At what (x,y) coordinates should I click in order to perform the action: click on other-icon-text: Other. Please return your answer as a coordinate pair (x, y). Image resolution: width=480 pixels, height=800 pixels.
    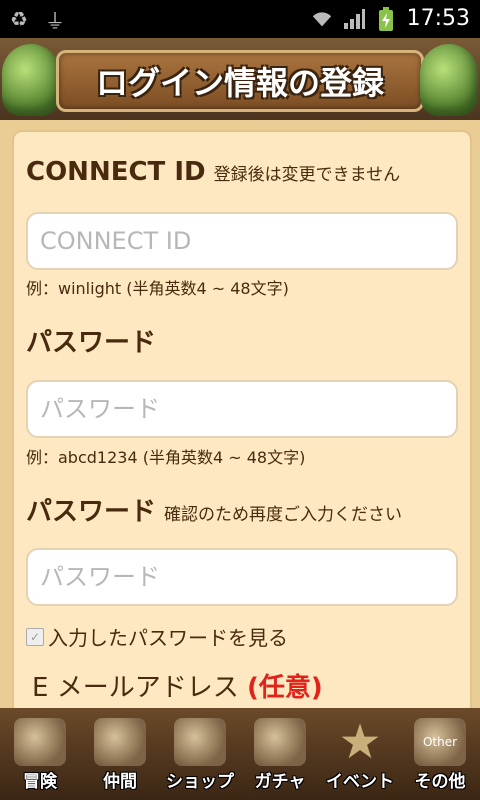
    Looking at the image, I should click on (440, 742).